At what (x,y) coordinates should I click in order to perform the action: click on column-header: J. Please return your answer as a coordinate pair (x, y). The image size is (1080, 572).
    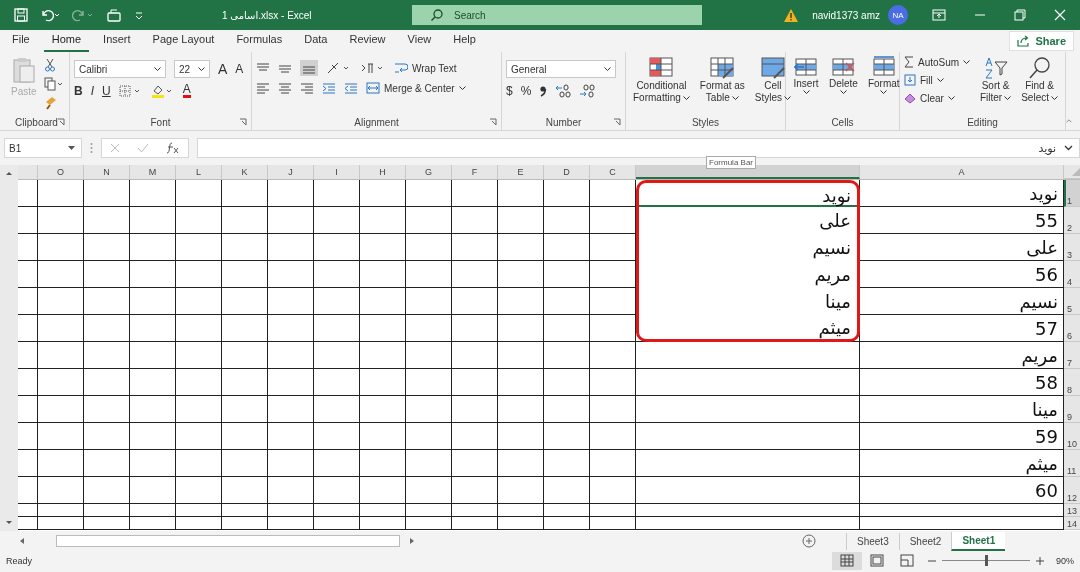
    Looking at the image, I should click on (291, 172).